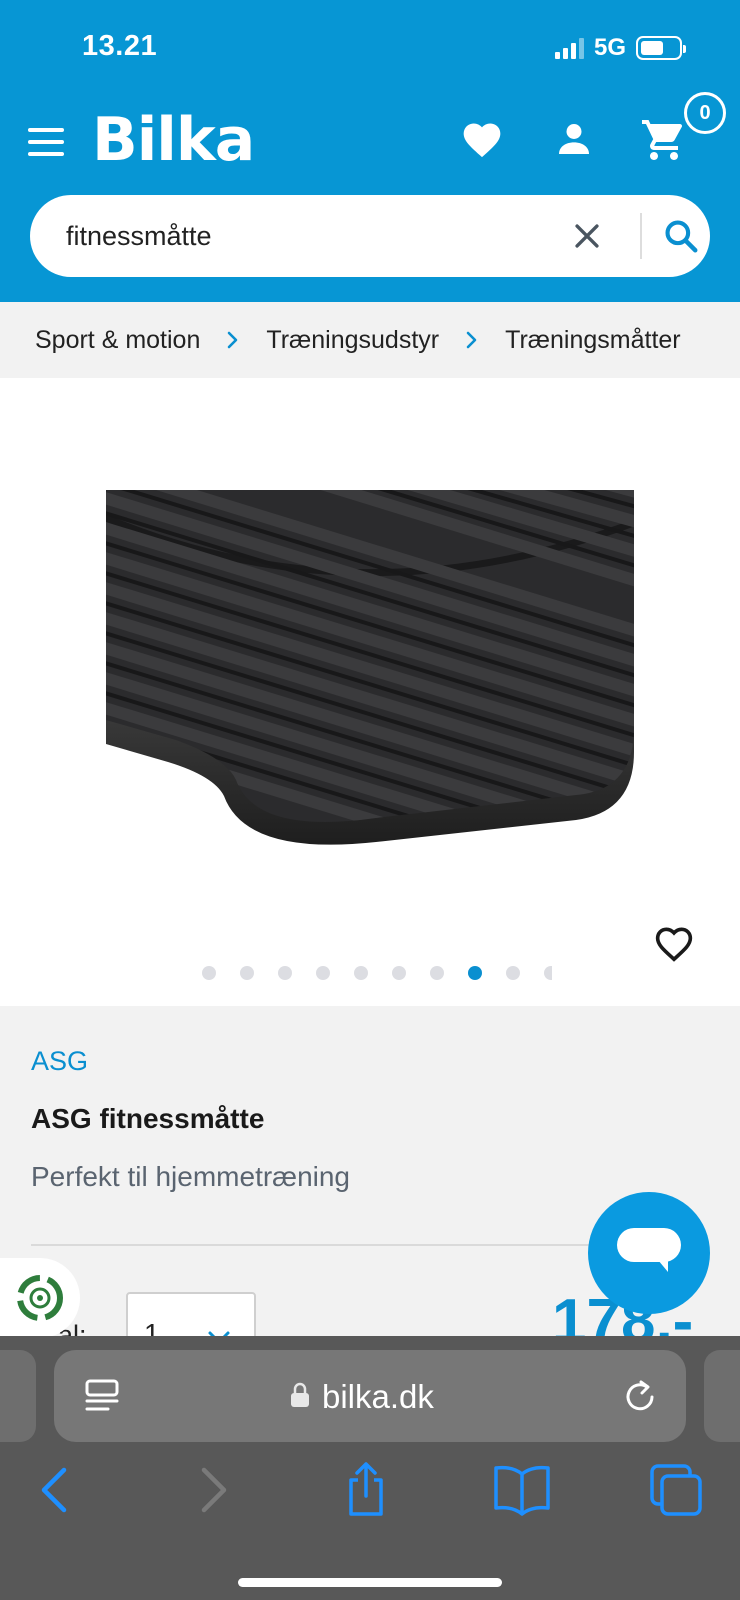 The width and height of the screenshot is (740, 1600). Describe the element at coordinates (370, 1582) in the screenshot. I see `home-indicator` at that location.